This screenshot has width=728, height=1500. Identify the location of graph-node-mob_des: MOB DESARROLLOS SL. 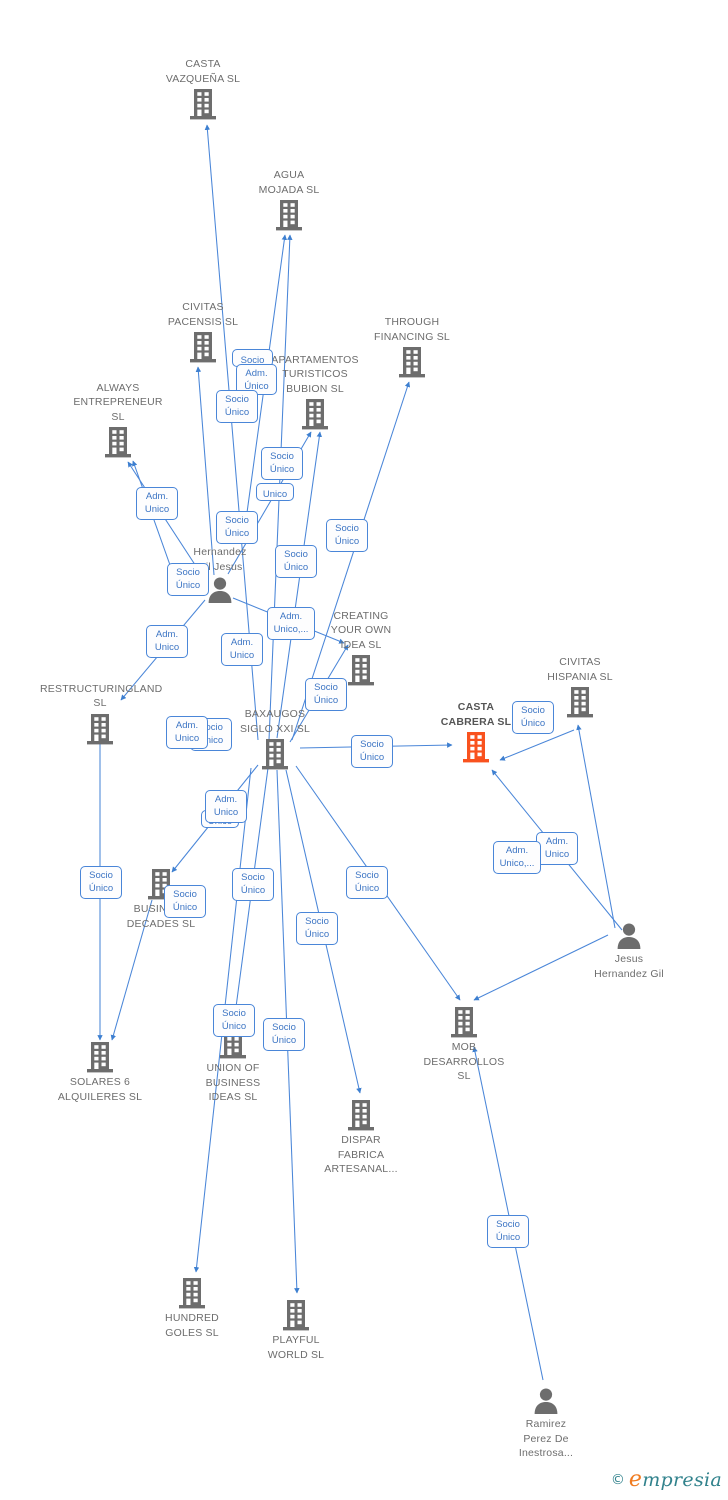
(464, 1044).